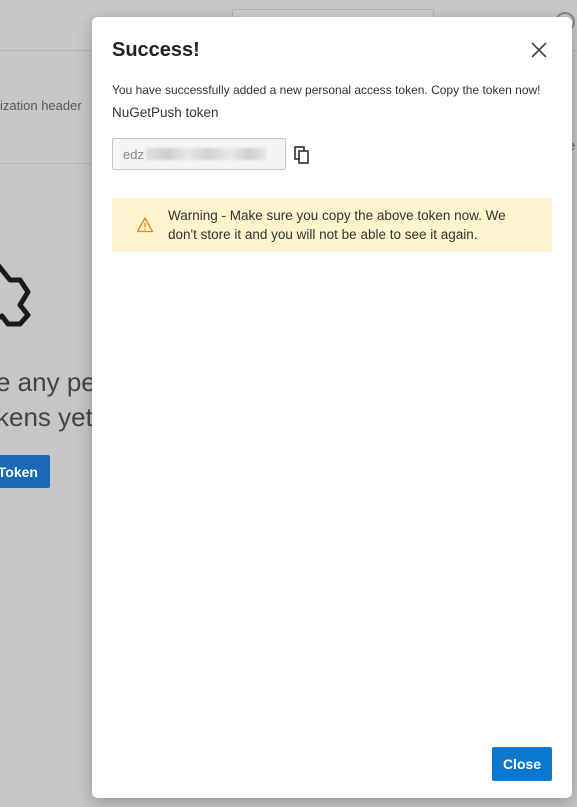 The image size is (577, 807). Describe the element at coordinates (522, 764) in the screenshot. I see `close-button: Close` at that location.